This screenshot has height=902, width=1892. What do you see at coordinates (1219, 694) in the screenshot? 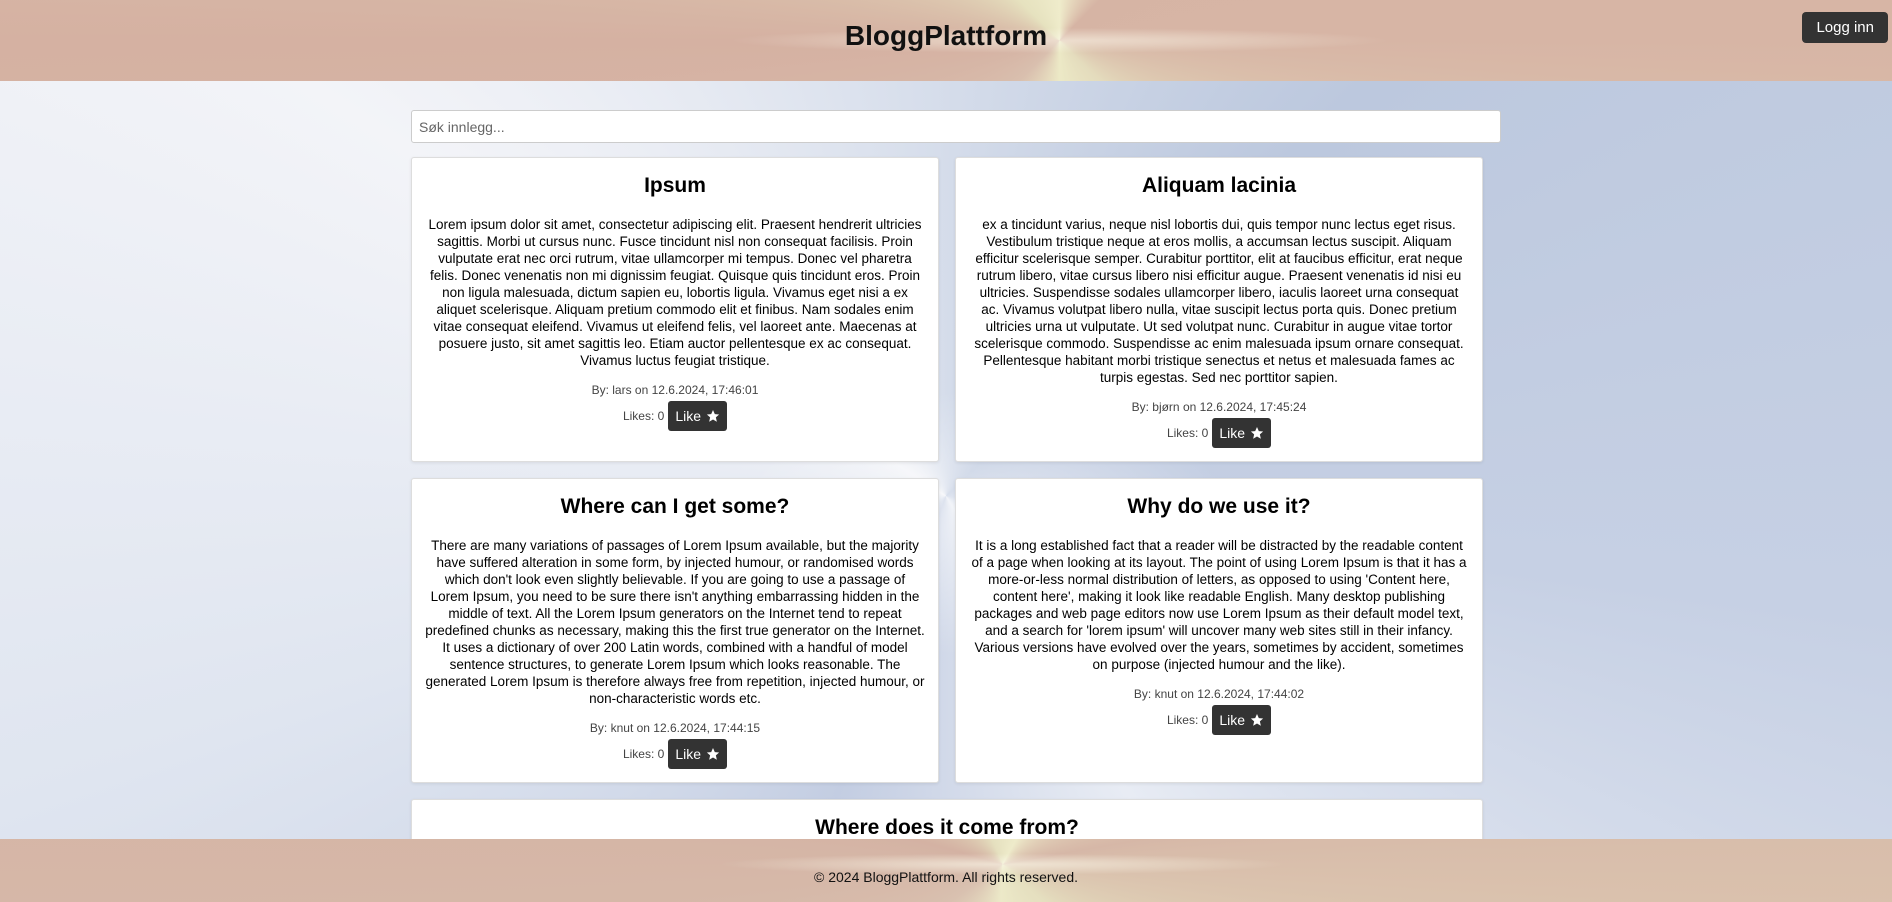
I see `post-meta: By: knut on 12.6.2024, 17:44:02` at bounding box center [1219, 694].